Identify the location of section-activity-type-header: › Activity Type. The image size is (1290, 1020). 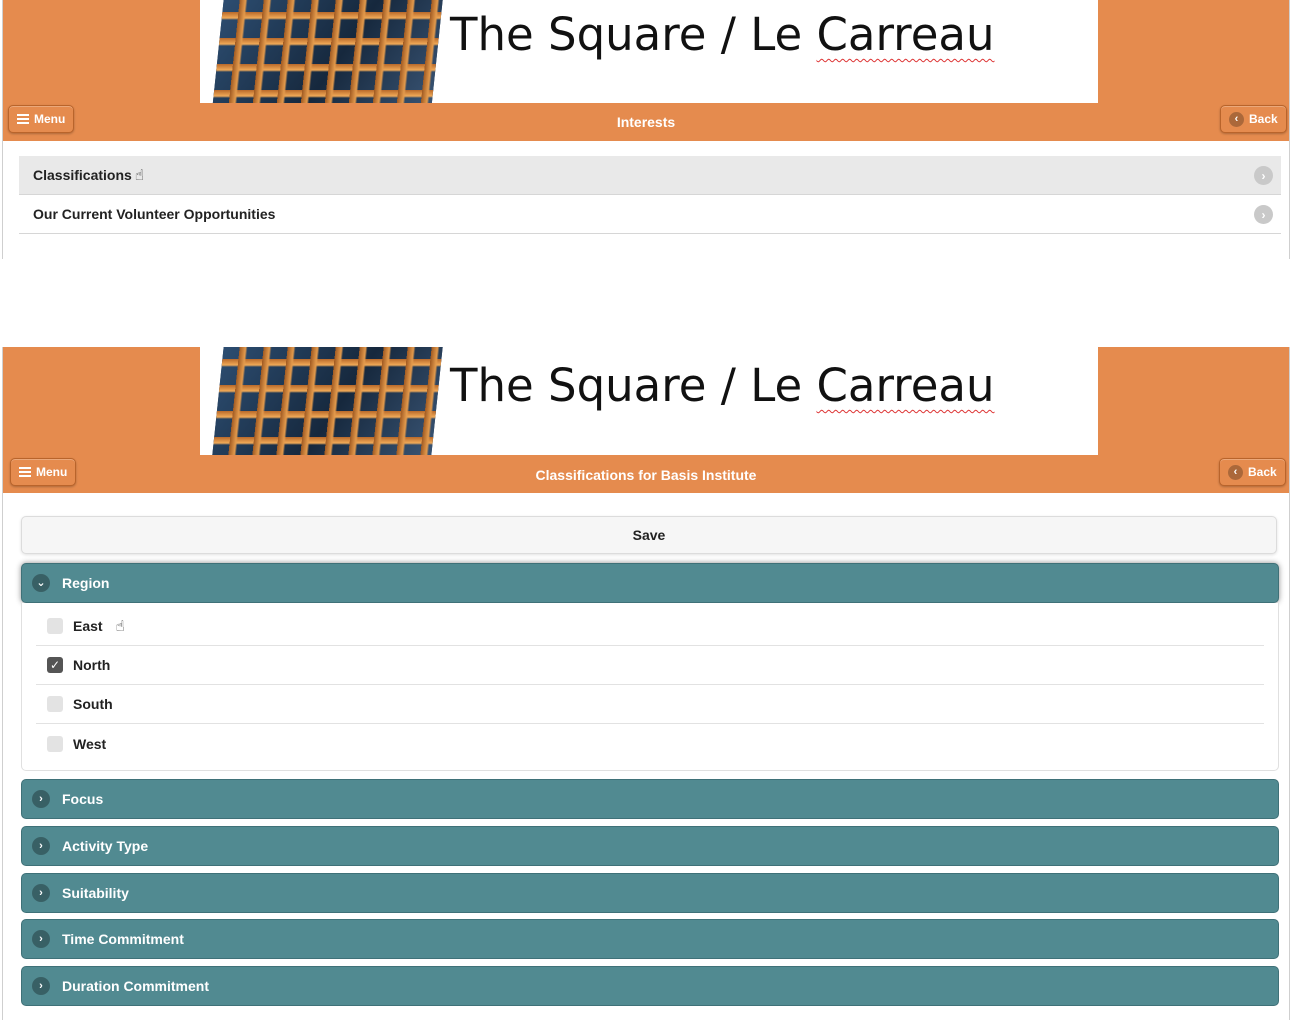
(650, 846).